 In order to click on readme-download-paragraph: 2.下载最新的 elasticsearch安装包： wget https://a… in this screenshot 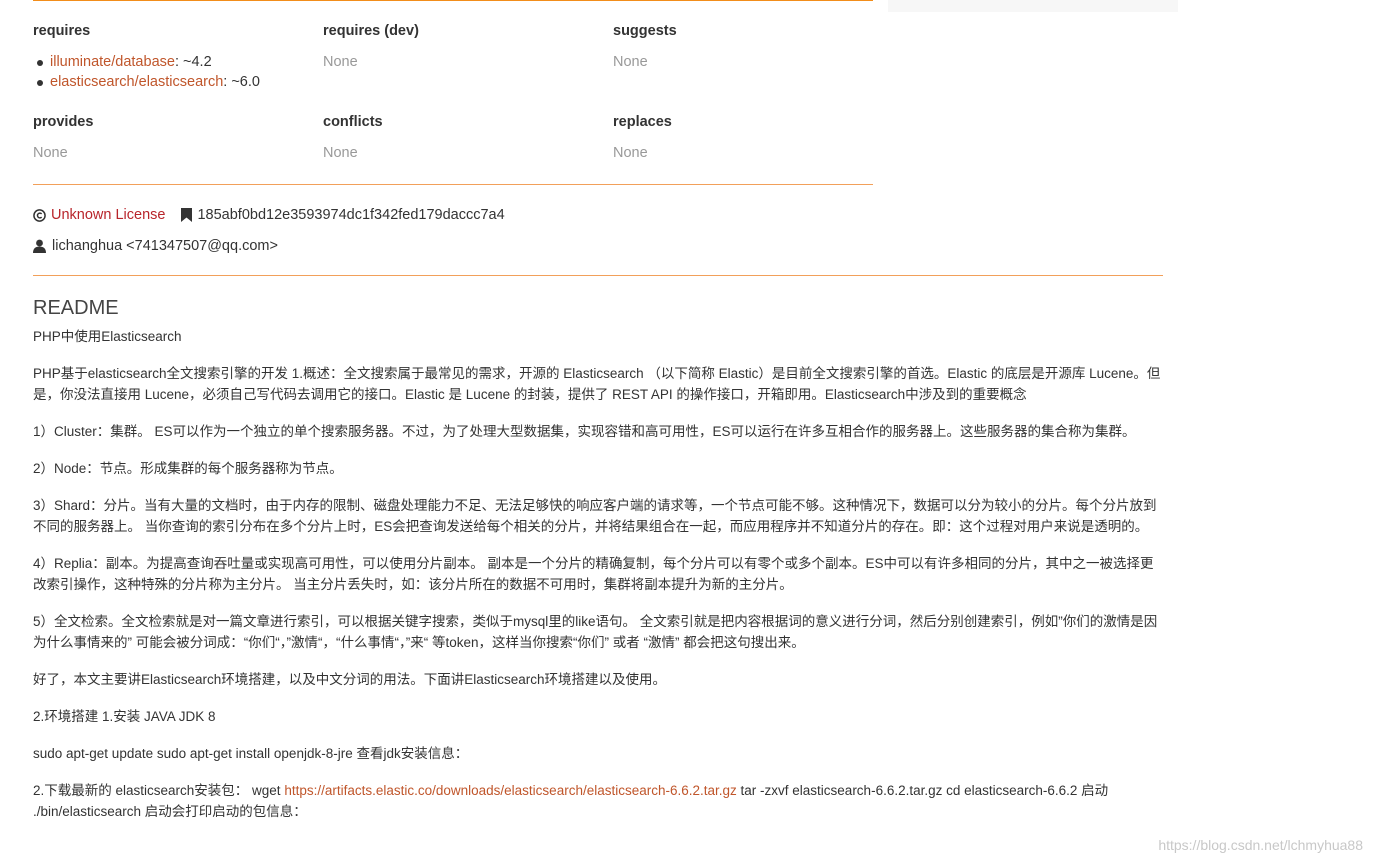, I will do `click(598, 801)`.